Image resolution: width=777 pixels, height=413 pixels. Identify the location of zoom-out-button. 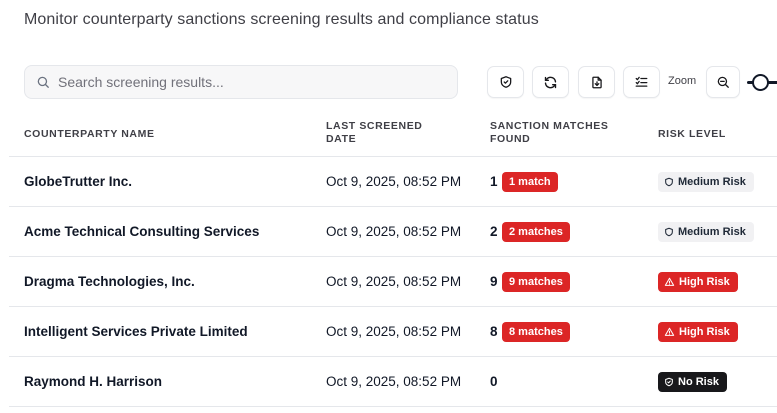
(723, 82).